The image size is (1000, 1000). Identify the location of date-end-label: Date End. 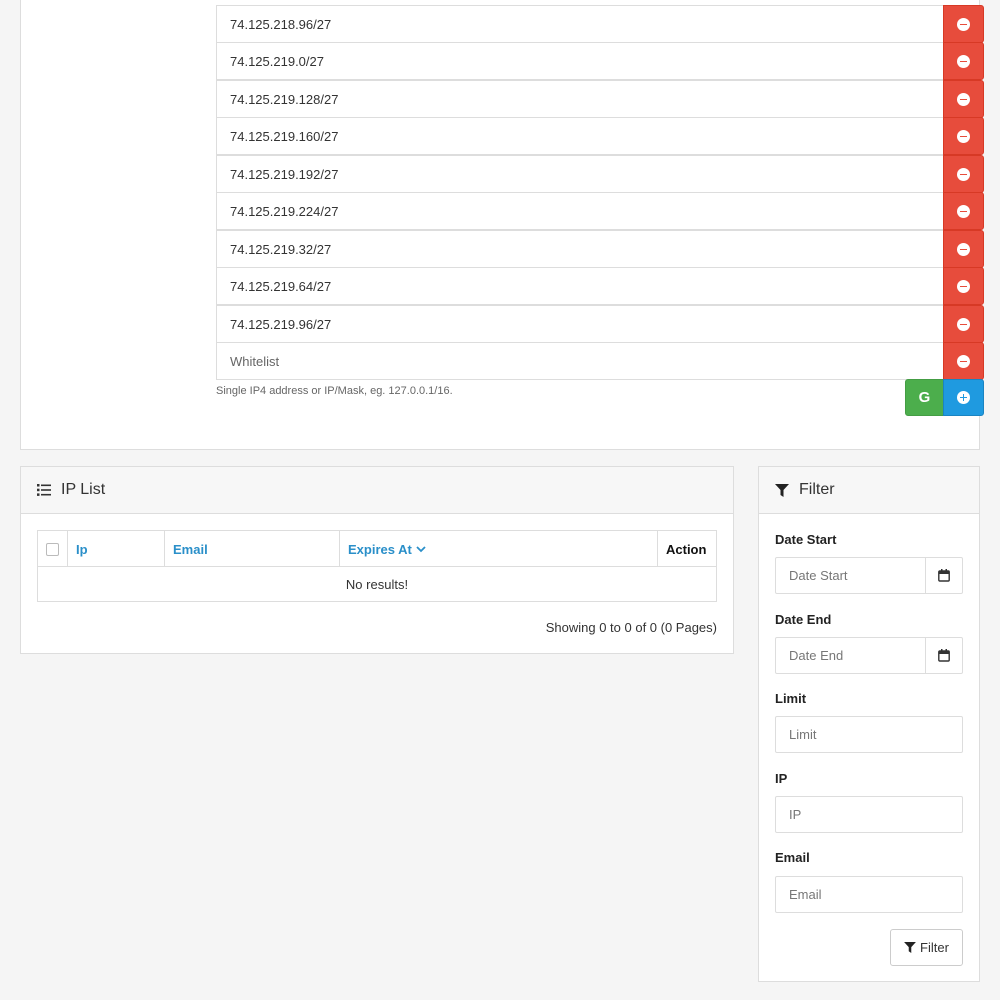
(803, 619).